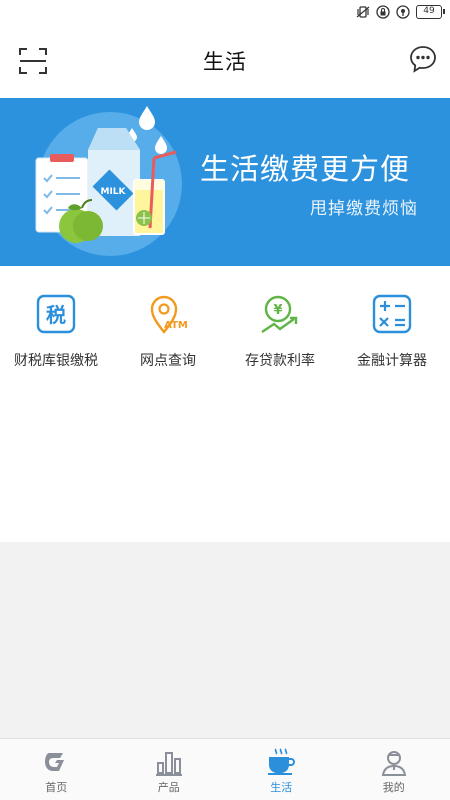  What do you see at coordinates (168, 764) in the screenshot?
I see `products-icon` at bounding box center [168, 764].